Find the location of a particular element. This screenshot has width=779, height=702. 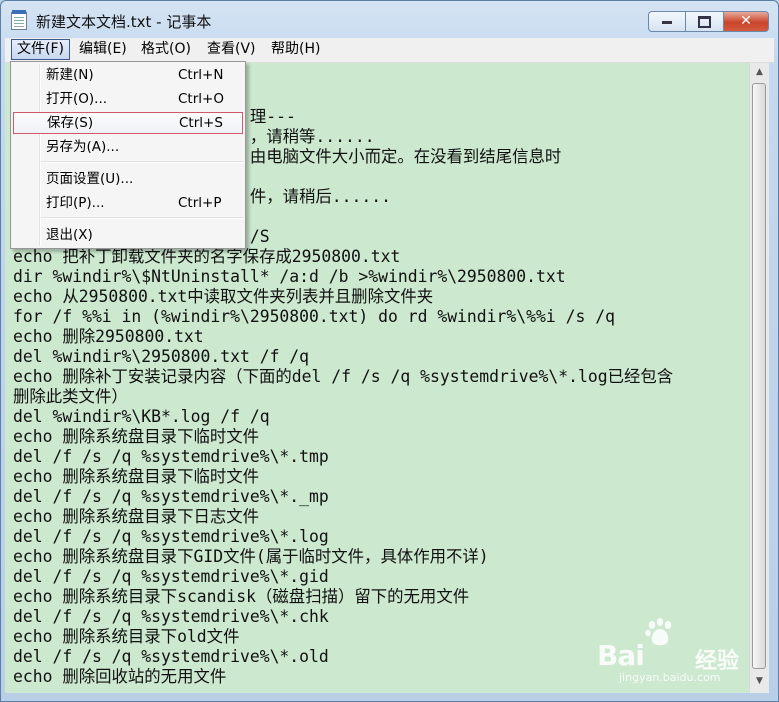

editor-line: del /f /s /q %systemdrive%\*.old is located at coordinates (171, 656).